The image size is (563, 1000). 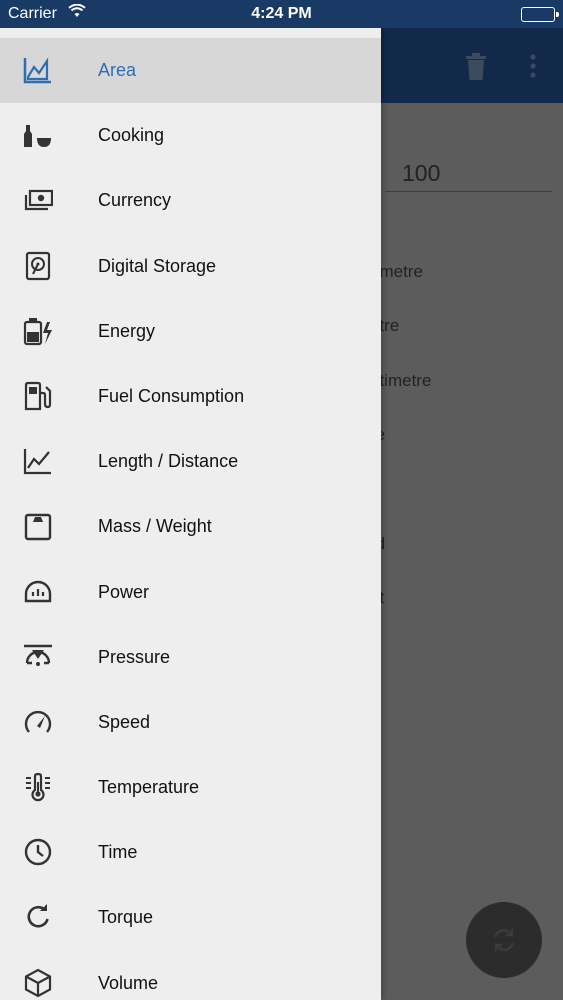 I want to click on drawer-item-pressure: Pressure, so click(x=190, y=657).